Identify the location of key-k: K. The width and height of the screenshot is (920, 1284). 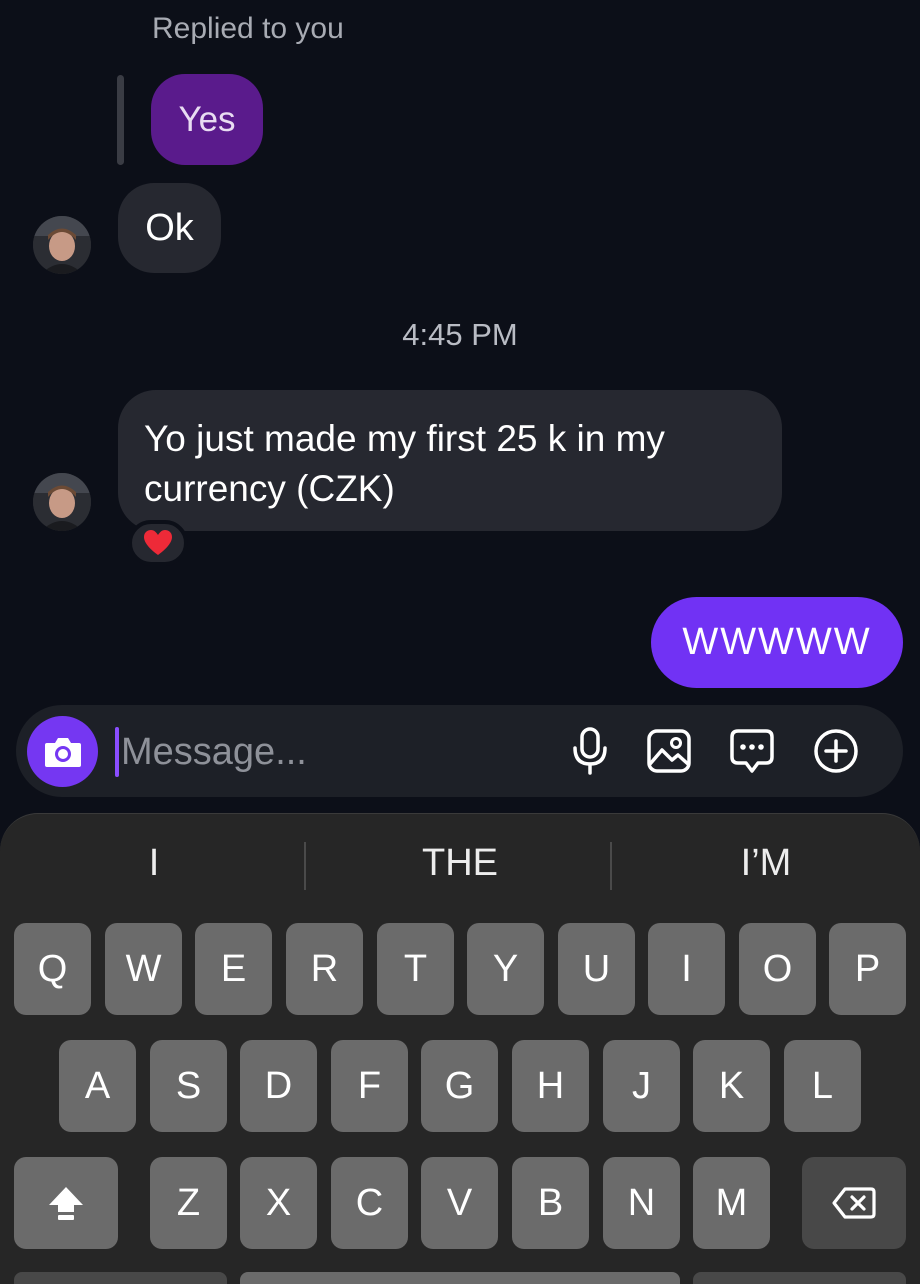
(731, 1086).